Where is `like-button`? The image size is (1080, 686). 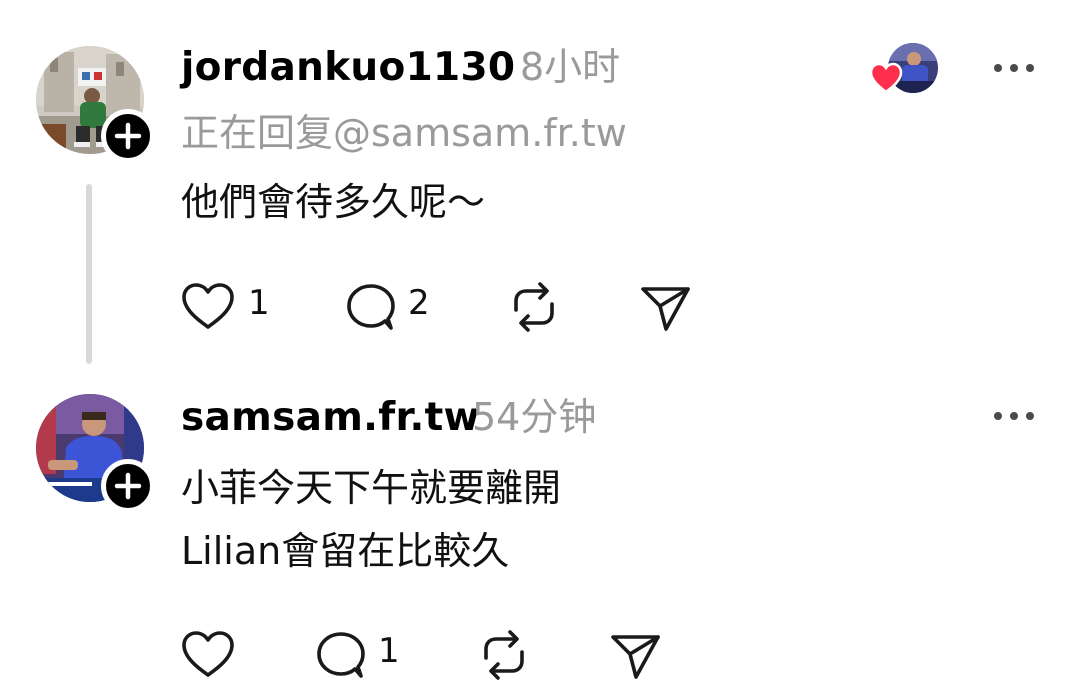
like-button is located at coordinates (210, 655).